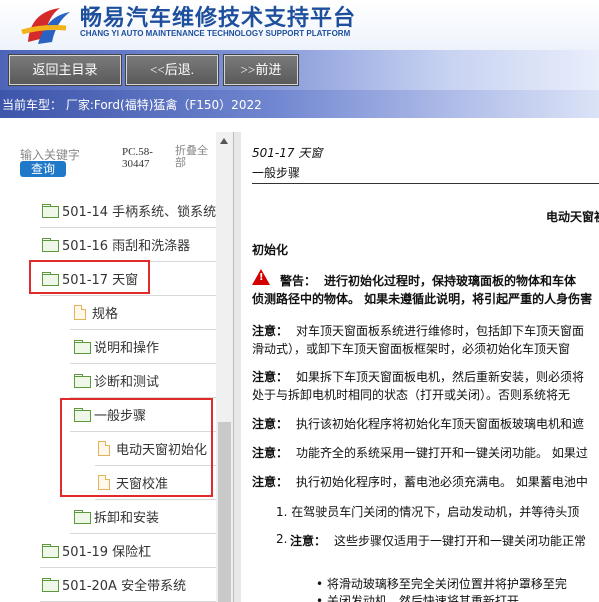  I want to click on note1-text-2: 滑动式），或卸下车顶天窗面板框架时，必须初始化车顶天窗, so click(411, 349).